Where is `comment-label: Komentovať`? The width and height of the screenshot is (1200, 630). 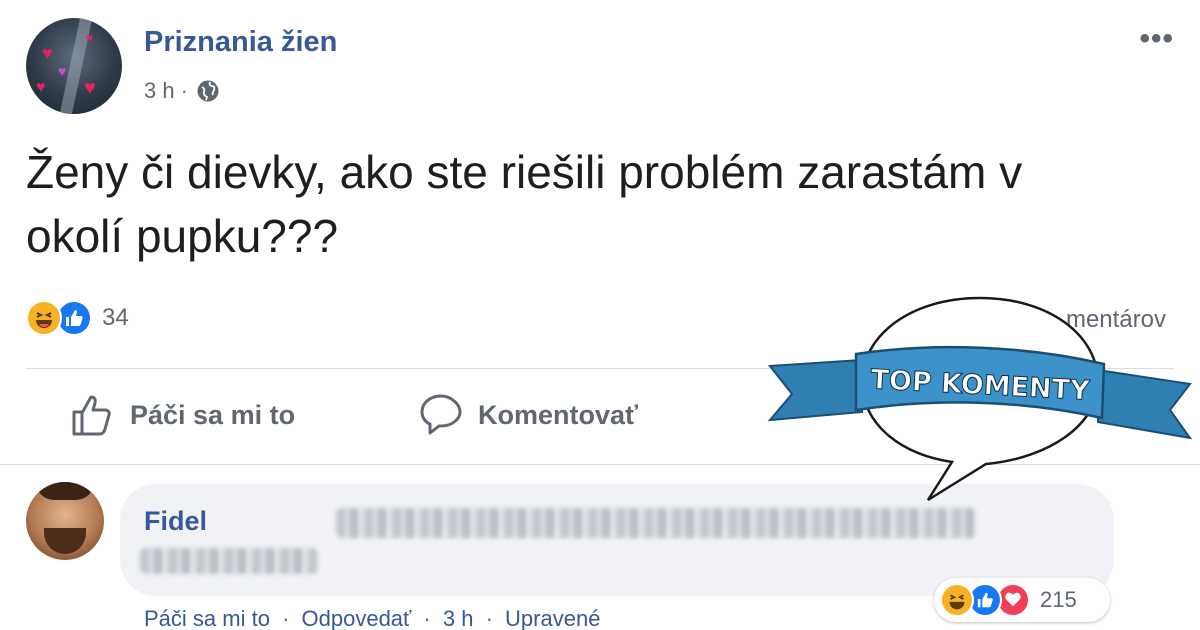
comment-label: Komentovať is located at coordinates (558, 414).